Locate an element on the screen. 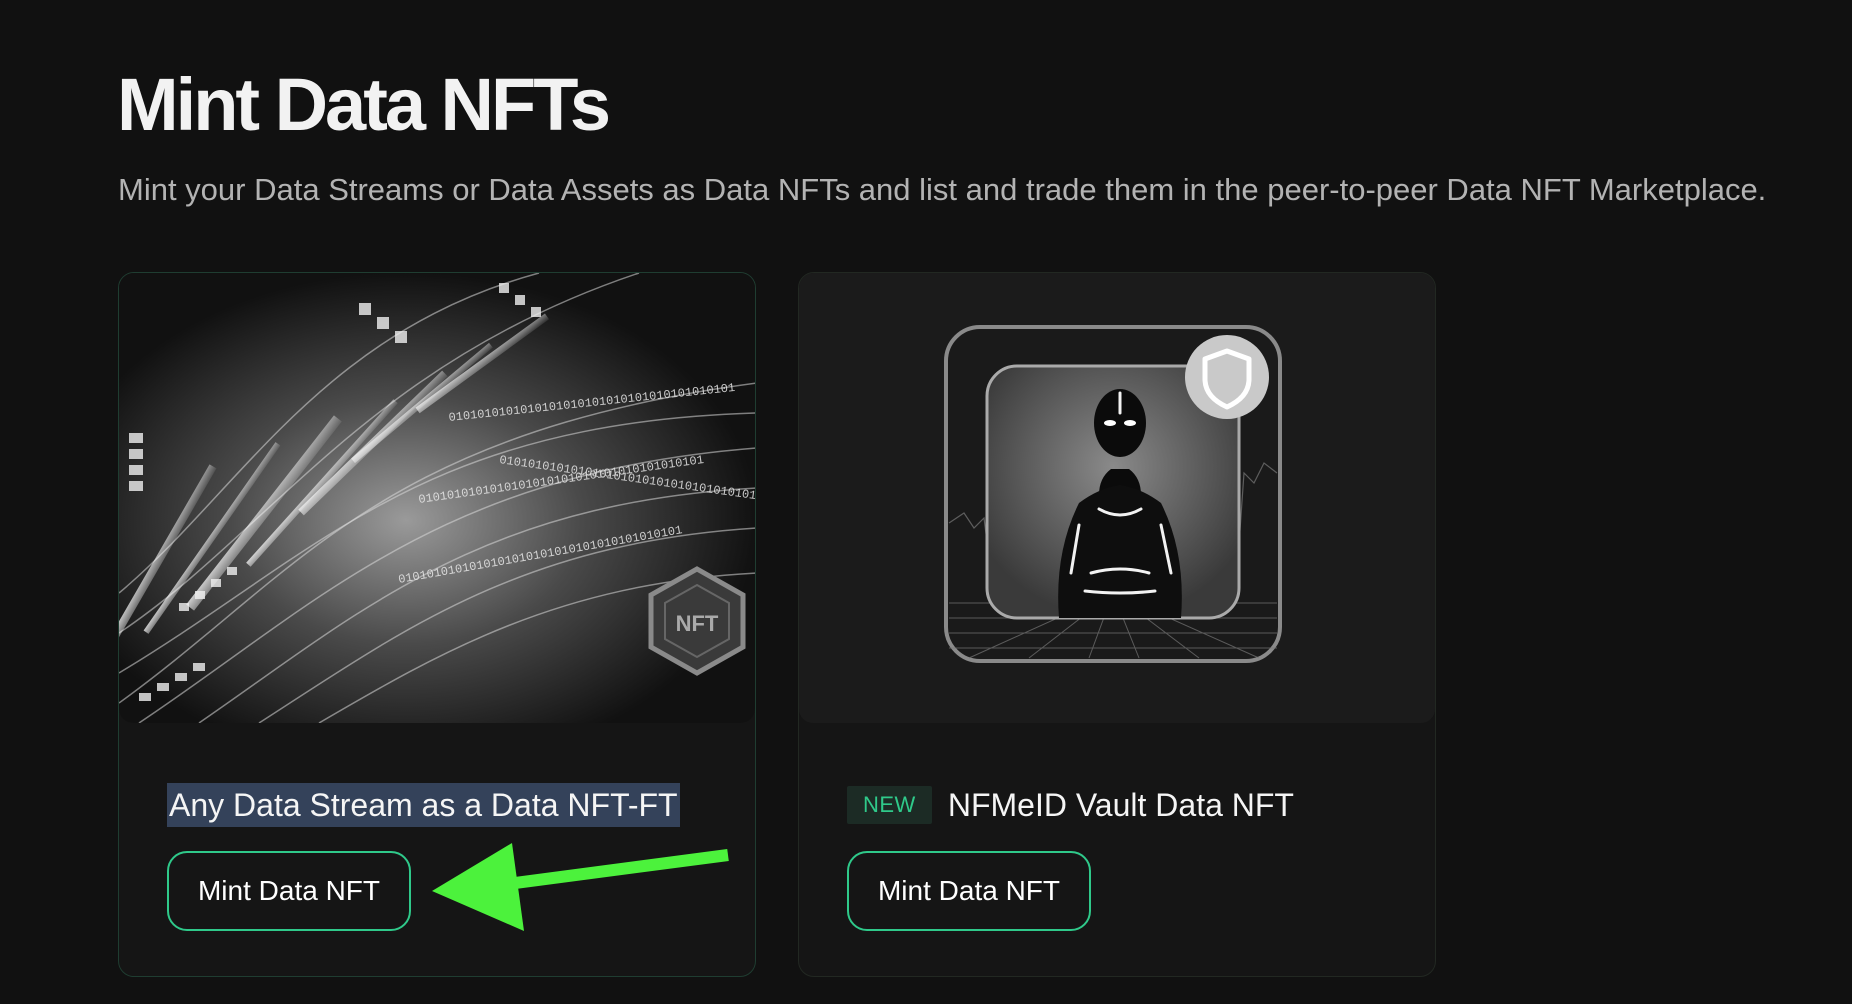 The width and height of the screenshot is (1852, 1004). nft-hexagon-icon: NFT is located at coordinates (697, 621).